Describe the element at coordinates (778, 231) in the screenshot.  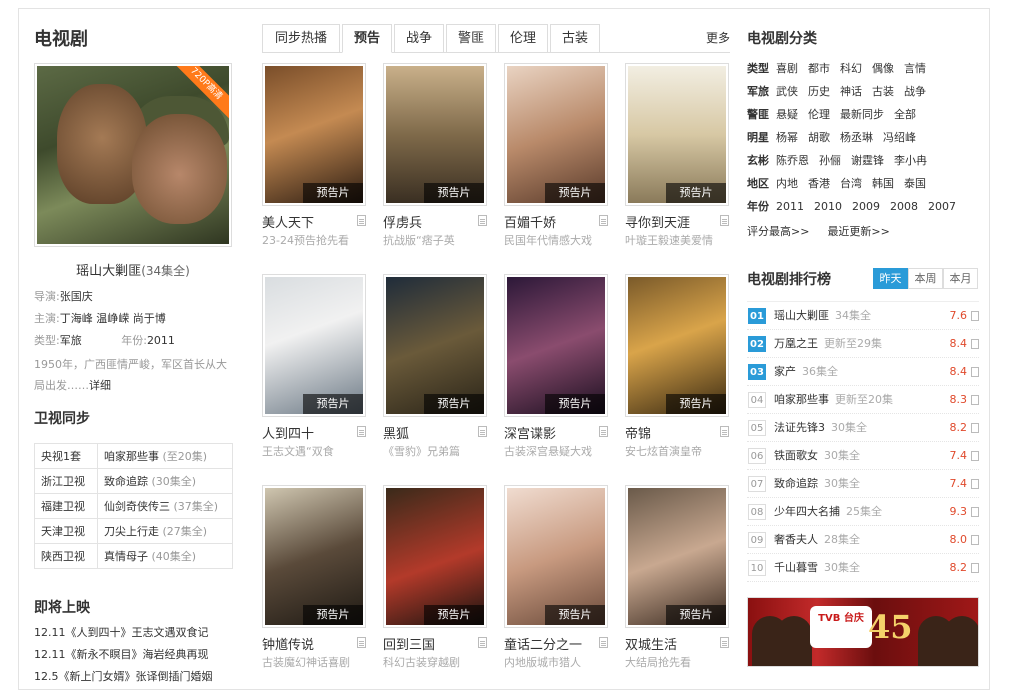
I see `sort-link: 评分最高>>` at that location.